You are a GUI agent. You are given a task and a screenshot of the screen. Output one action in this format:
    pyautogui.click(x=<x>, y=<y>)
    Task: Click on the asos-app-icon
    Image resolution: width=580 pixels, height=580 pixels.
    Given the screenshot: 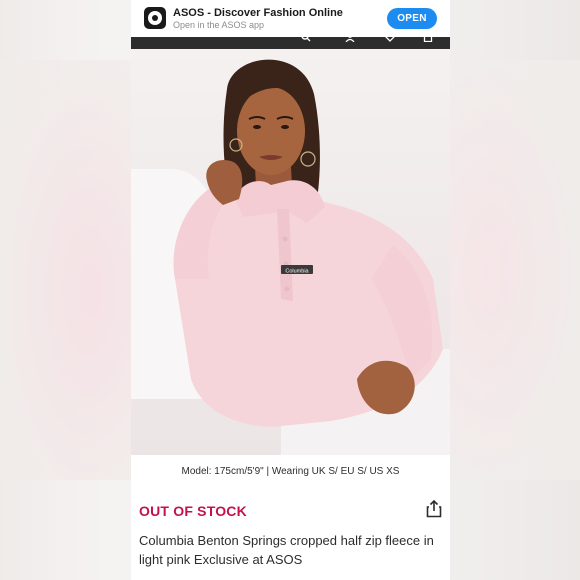 What is the action you would take?
    pyautogui.click(x=155, y=18)
    